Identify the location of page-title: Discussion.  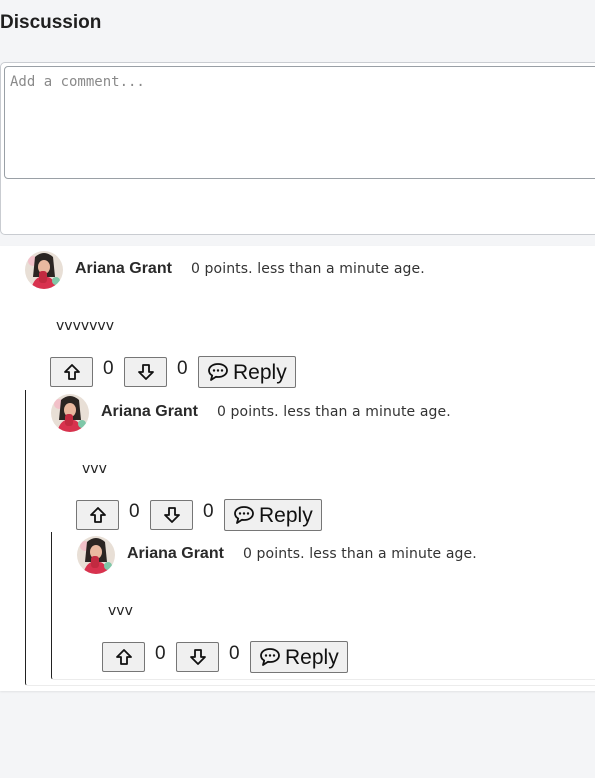
(51, 22).